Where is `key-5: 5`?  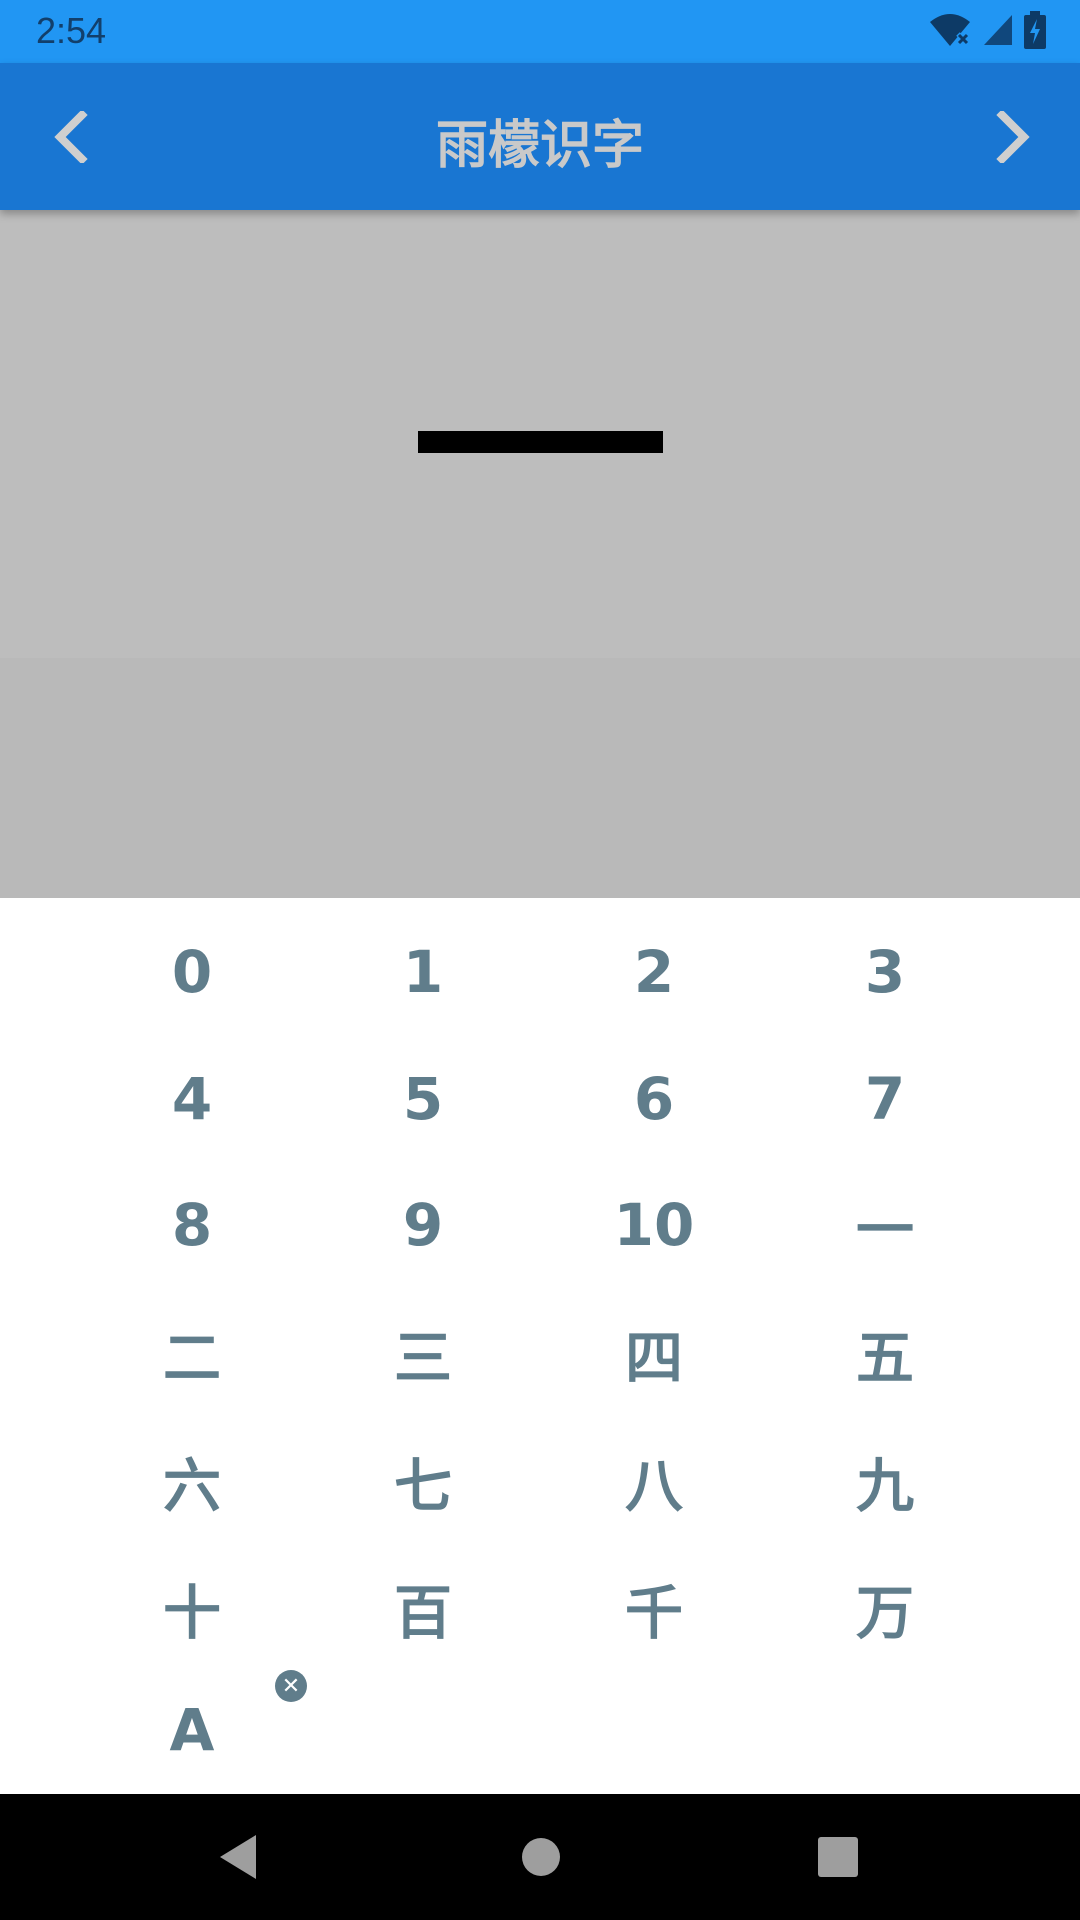 key-5: 5 is located at coordinates (423, 1099).